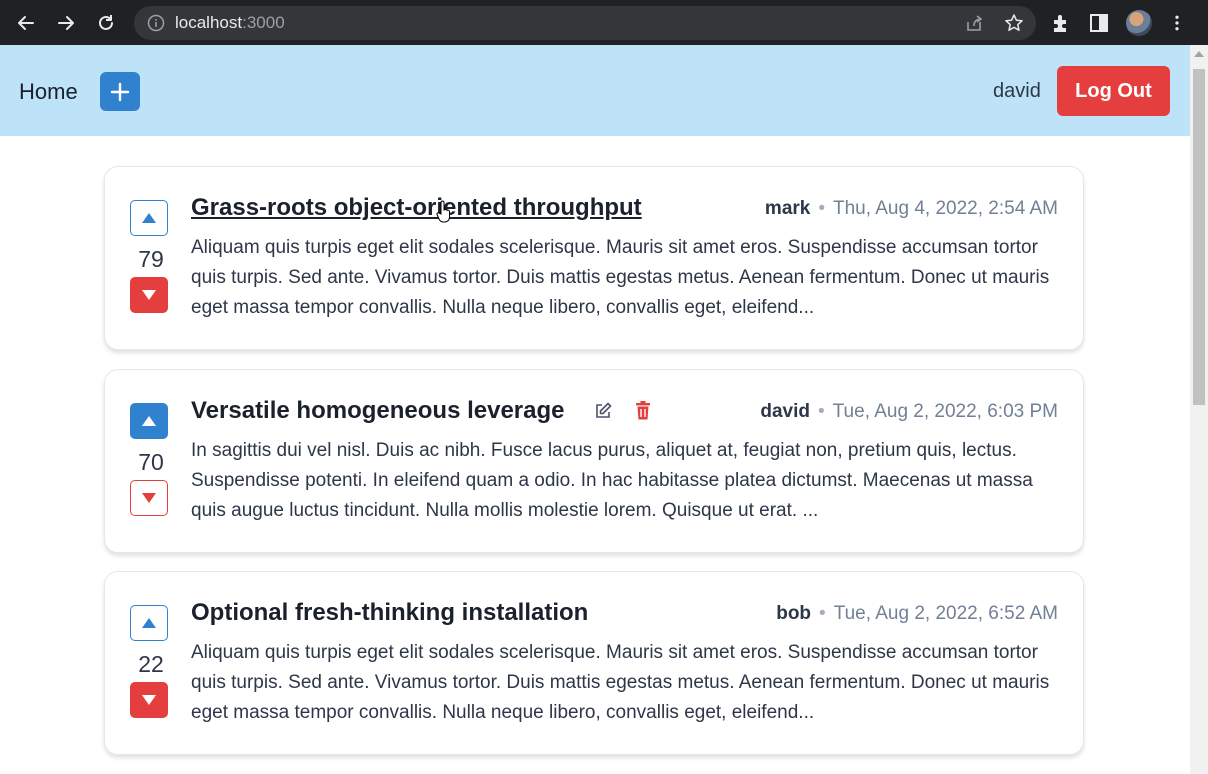 This screenshot has width=1208, height=774. What do you see at coordinates (1177, 23) in the screenshot?
I see `menu-dots-icon` at bounding box center [1177, 23].